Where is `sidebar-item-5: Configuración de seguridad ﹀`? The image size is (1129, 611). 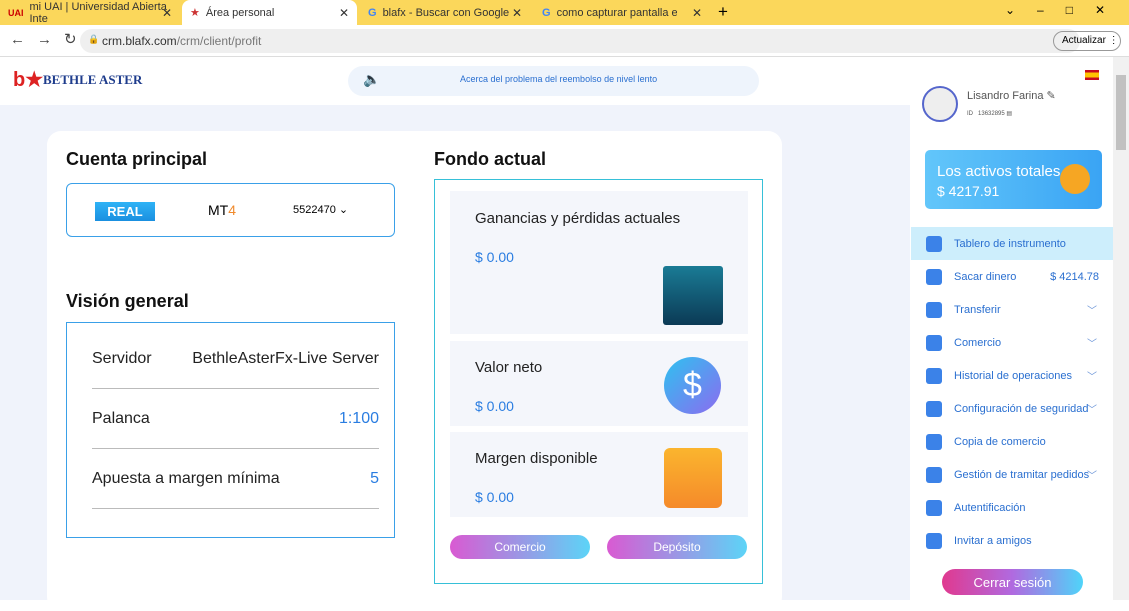 sidebar-item-5: Configuración de seguridad ﹀ is located at coordinates (1012, 408).